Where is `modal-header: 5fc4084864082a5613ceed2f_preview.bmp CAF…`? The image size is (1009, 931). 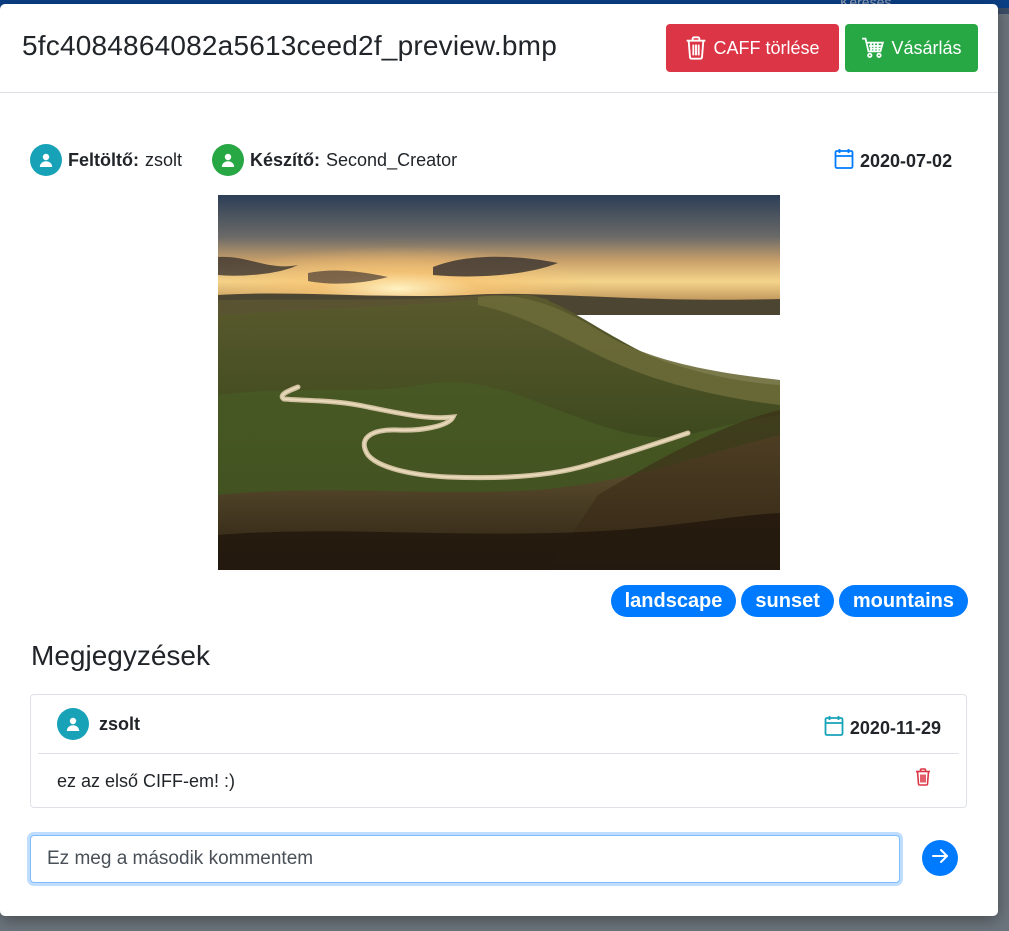 modal-header: 5fc4084864082a5613ceed2f_preview.bmp CAF… is located at coordinates (499, 48).